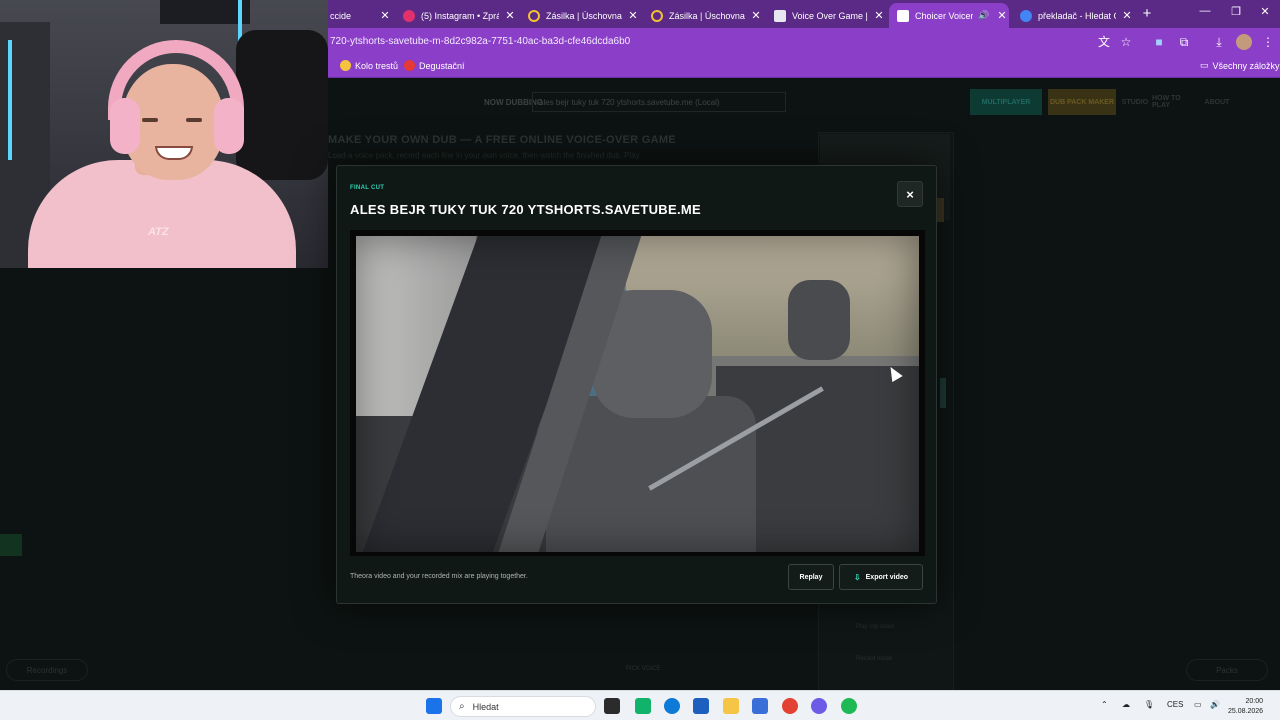 This screenshot has height=720, width=1280. What do you see at coordinates (1265, 11) in the screenshot?
I see `close-window-icon: ✕` at bounding box center [1265, 11].